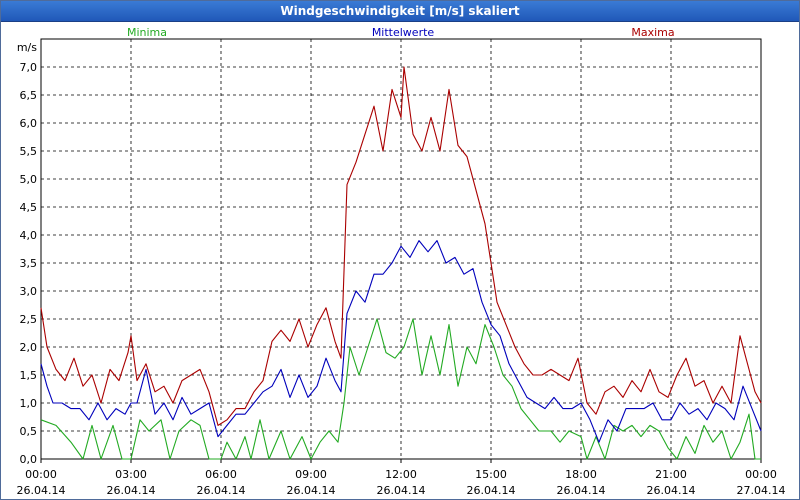 This screenshot has height=500, width=800. I want to click on x-tick-time: 18:00, so click(581, 474).